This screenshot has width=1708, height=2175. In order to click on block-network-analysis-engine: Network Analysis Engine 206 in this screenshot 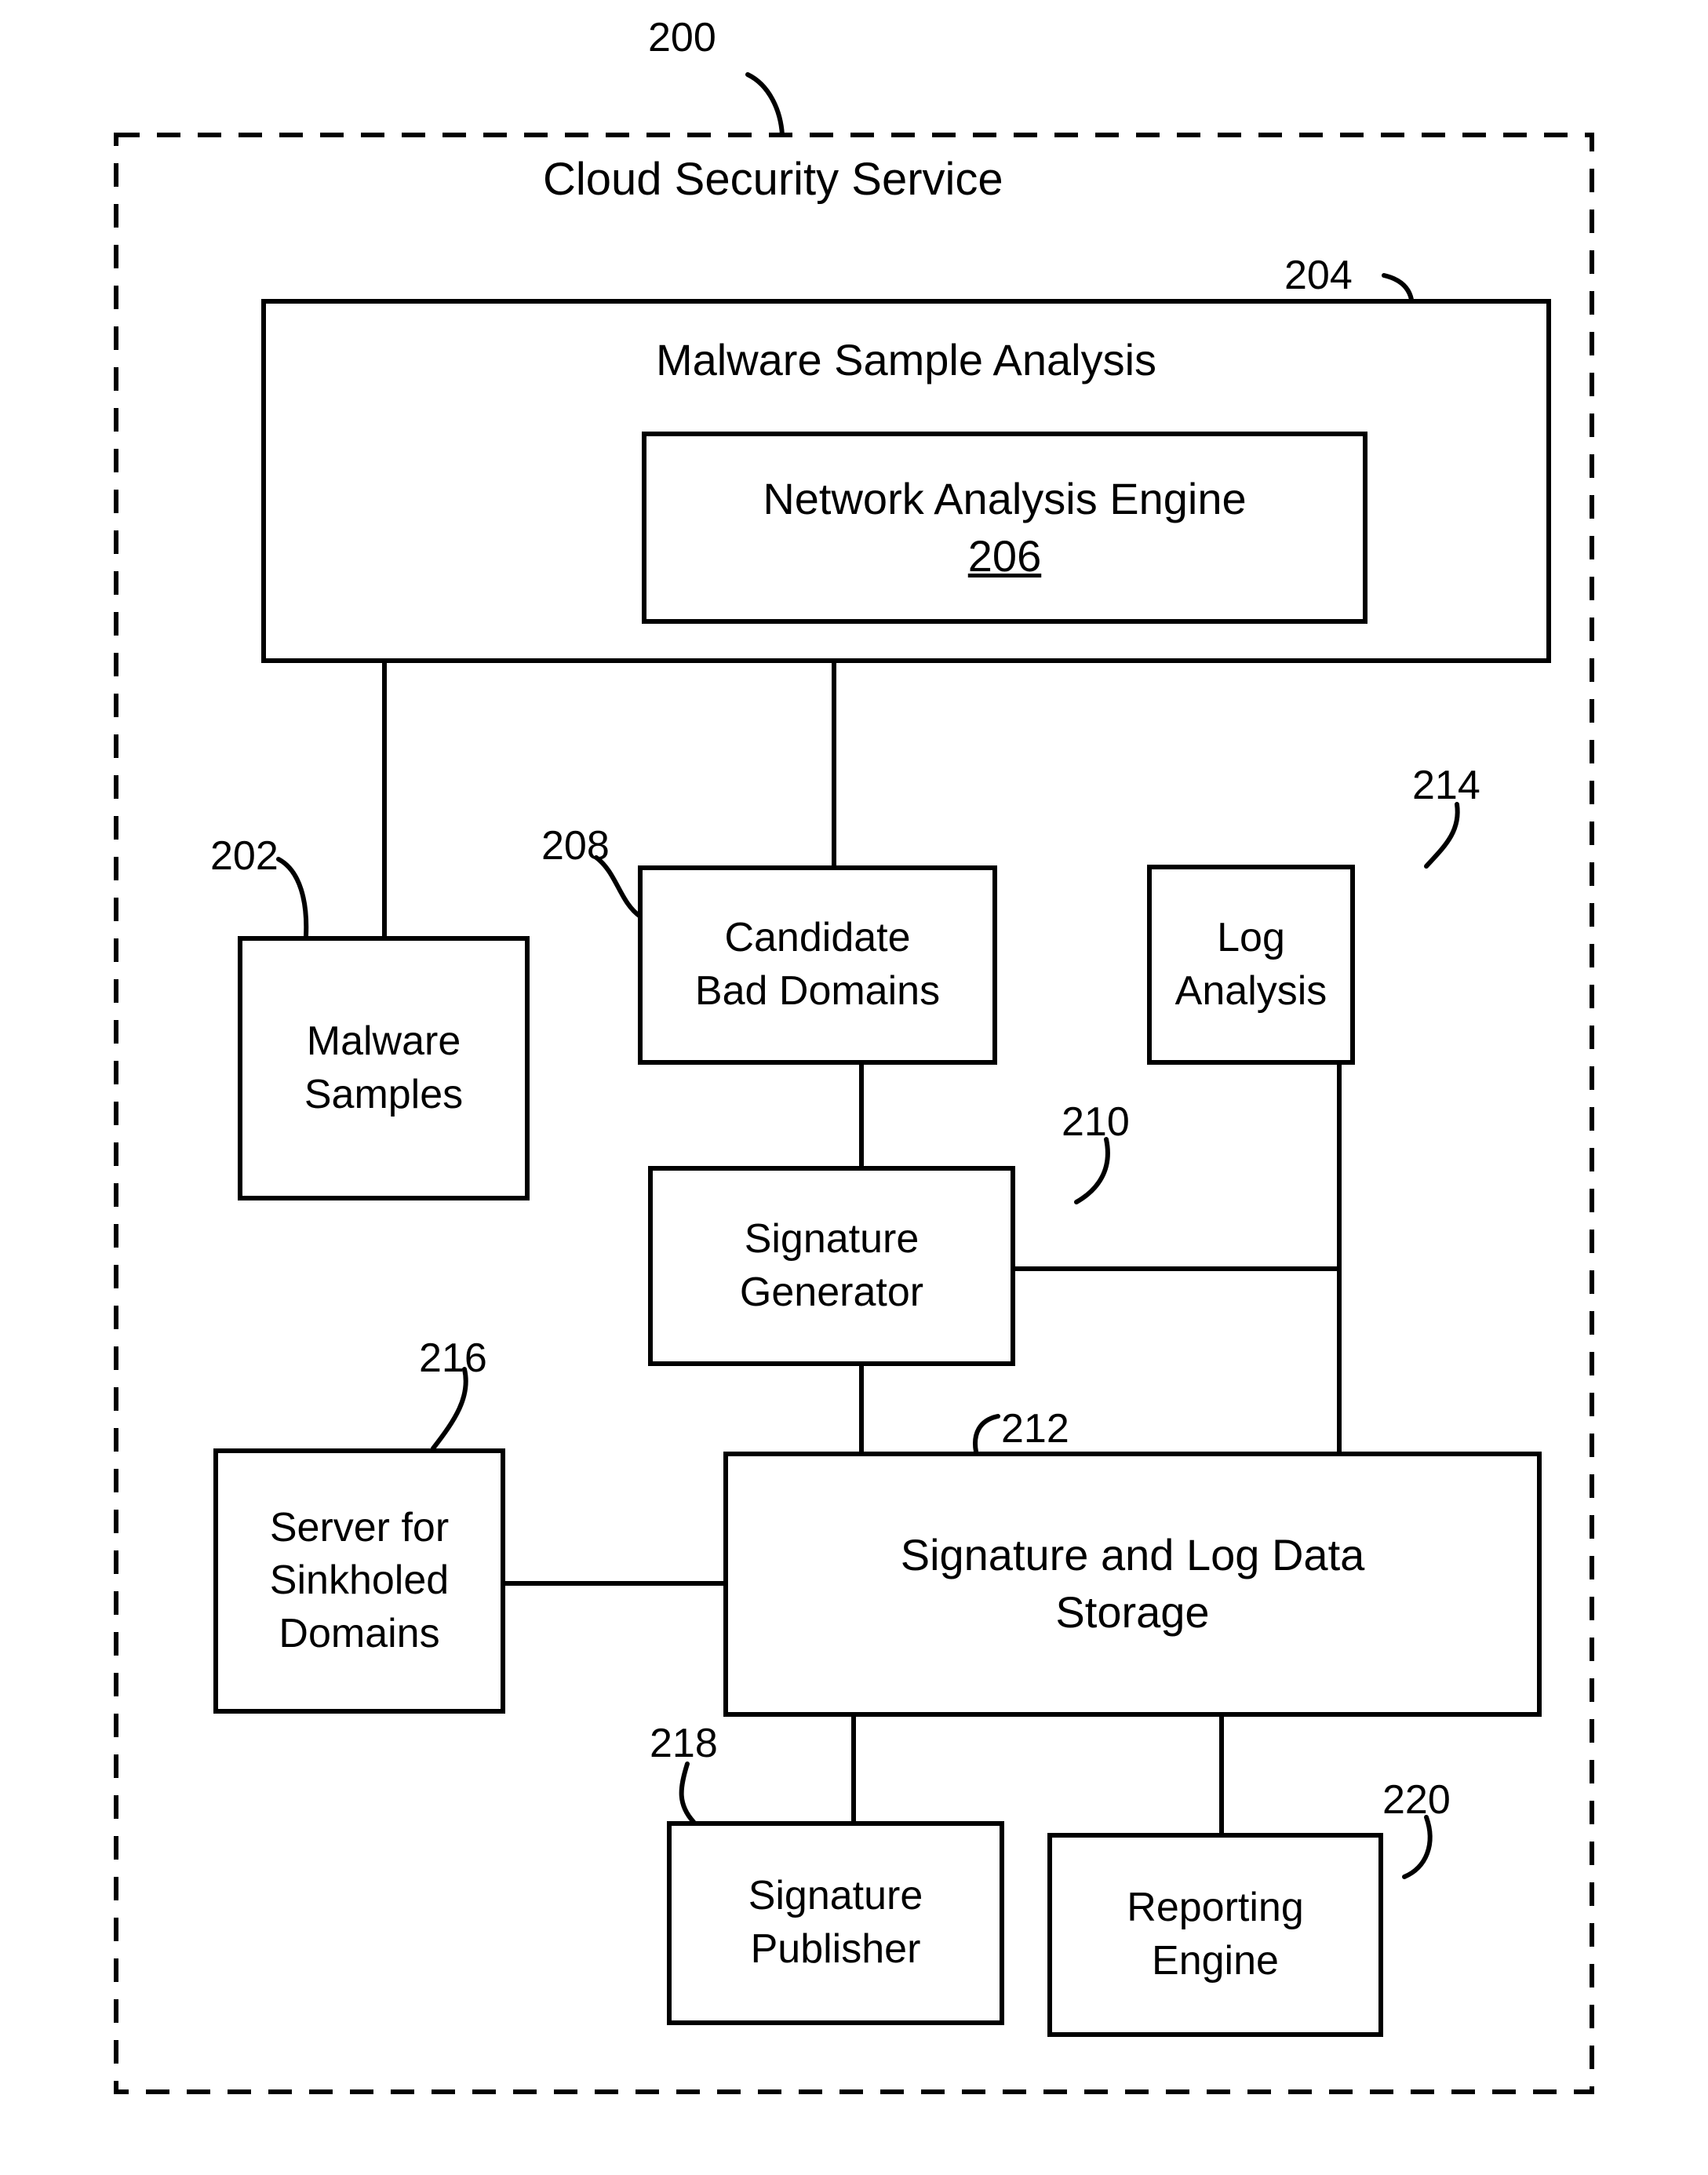, I will do `click(1004, 528)`.